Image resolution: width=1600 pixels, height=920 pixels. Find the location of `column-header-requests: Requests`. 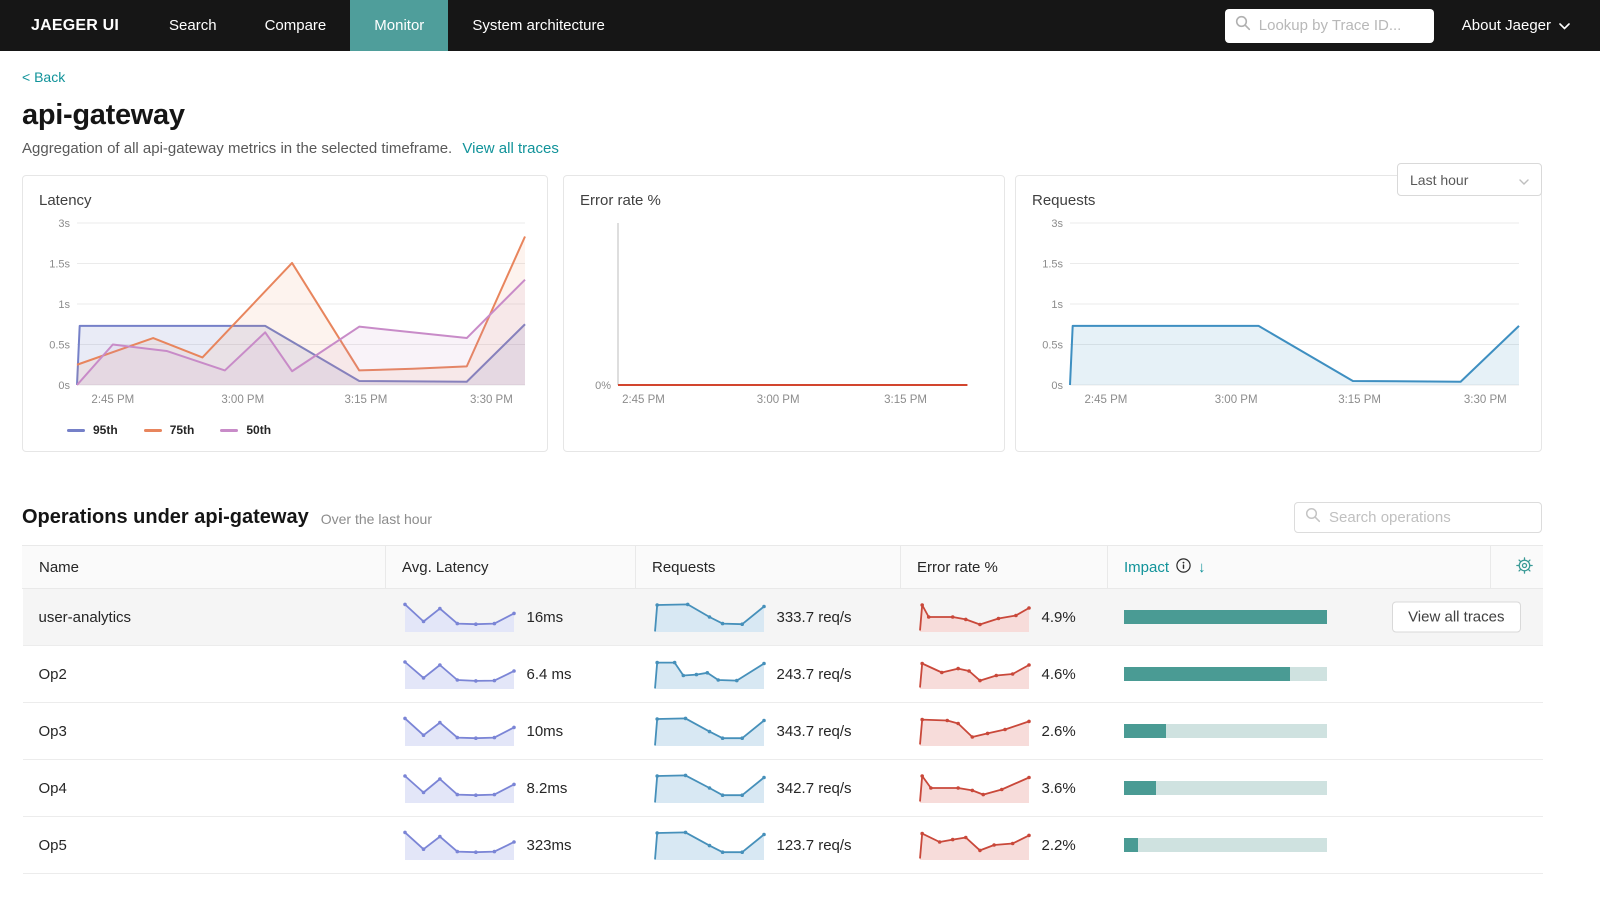

column-header-requests: Requests is located at coordinates (768, 567).